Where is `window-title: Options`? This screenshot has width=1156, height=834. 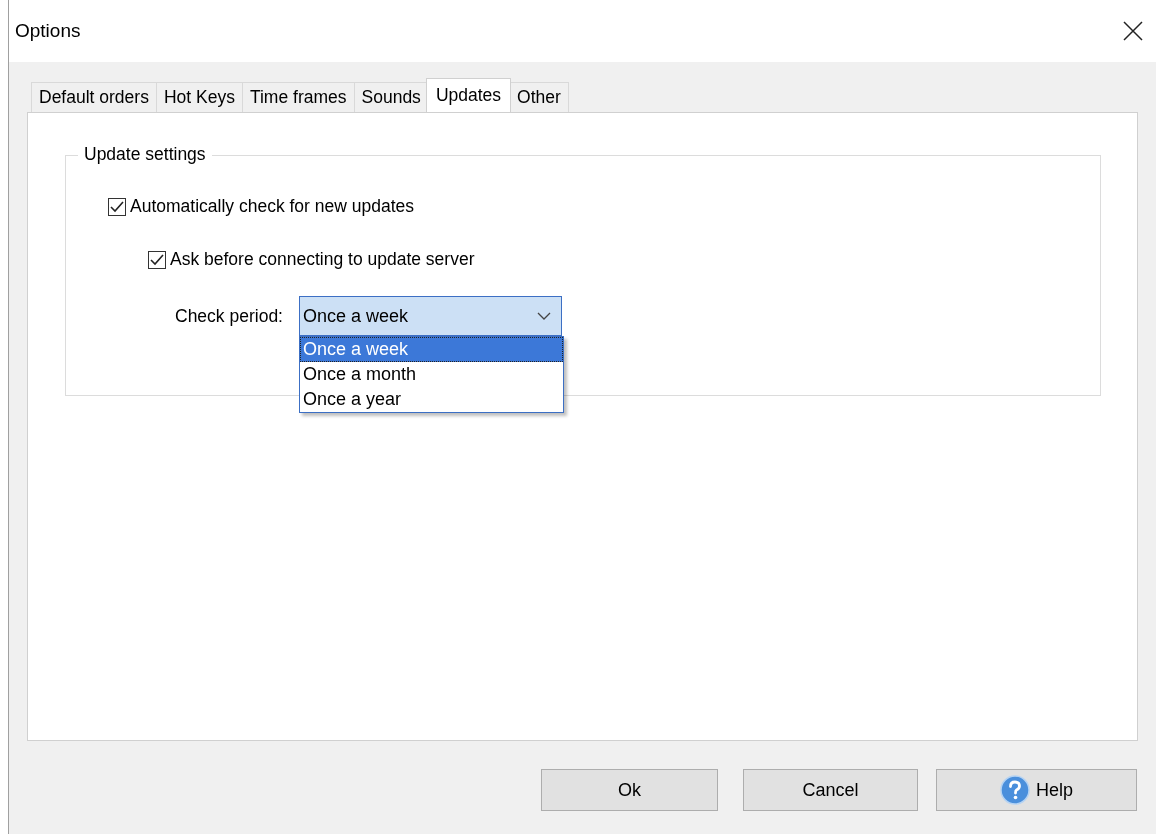 window-title: Options is located at coordinates (48, 31).